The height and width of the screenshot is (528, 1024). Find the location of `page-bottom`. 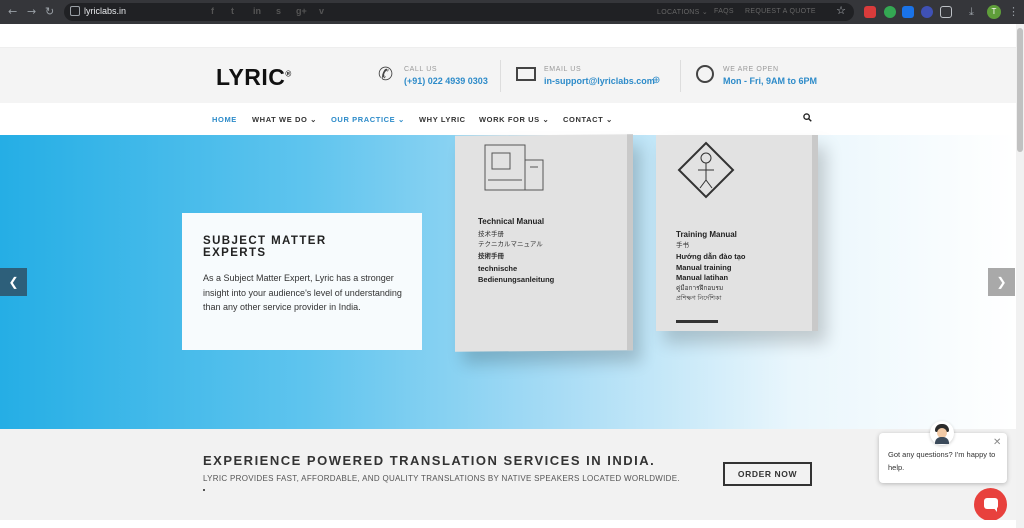

page-bottom is located at coordinates (508, 524).